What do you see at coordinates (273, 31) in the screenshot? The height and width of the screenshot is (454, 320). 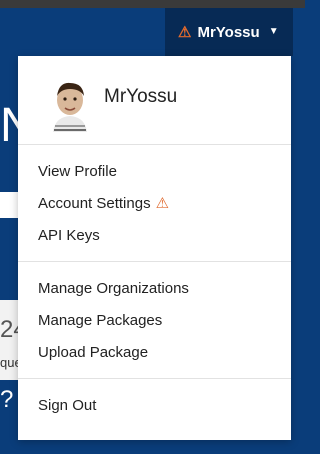 I see `caret-down-icon: ▼` at bounding box center [273, 31].